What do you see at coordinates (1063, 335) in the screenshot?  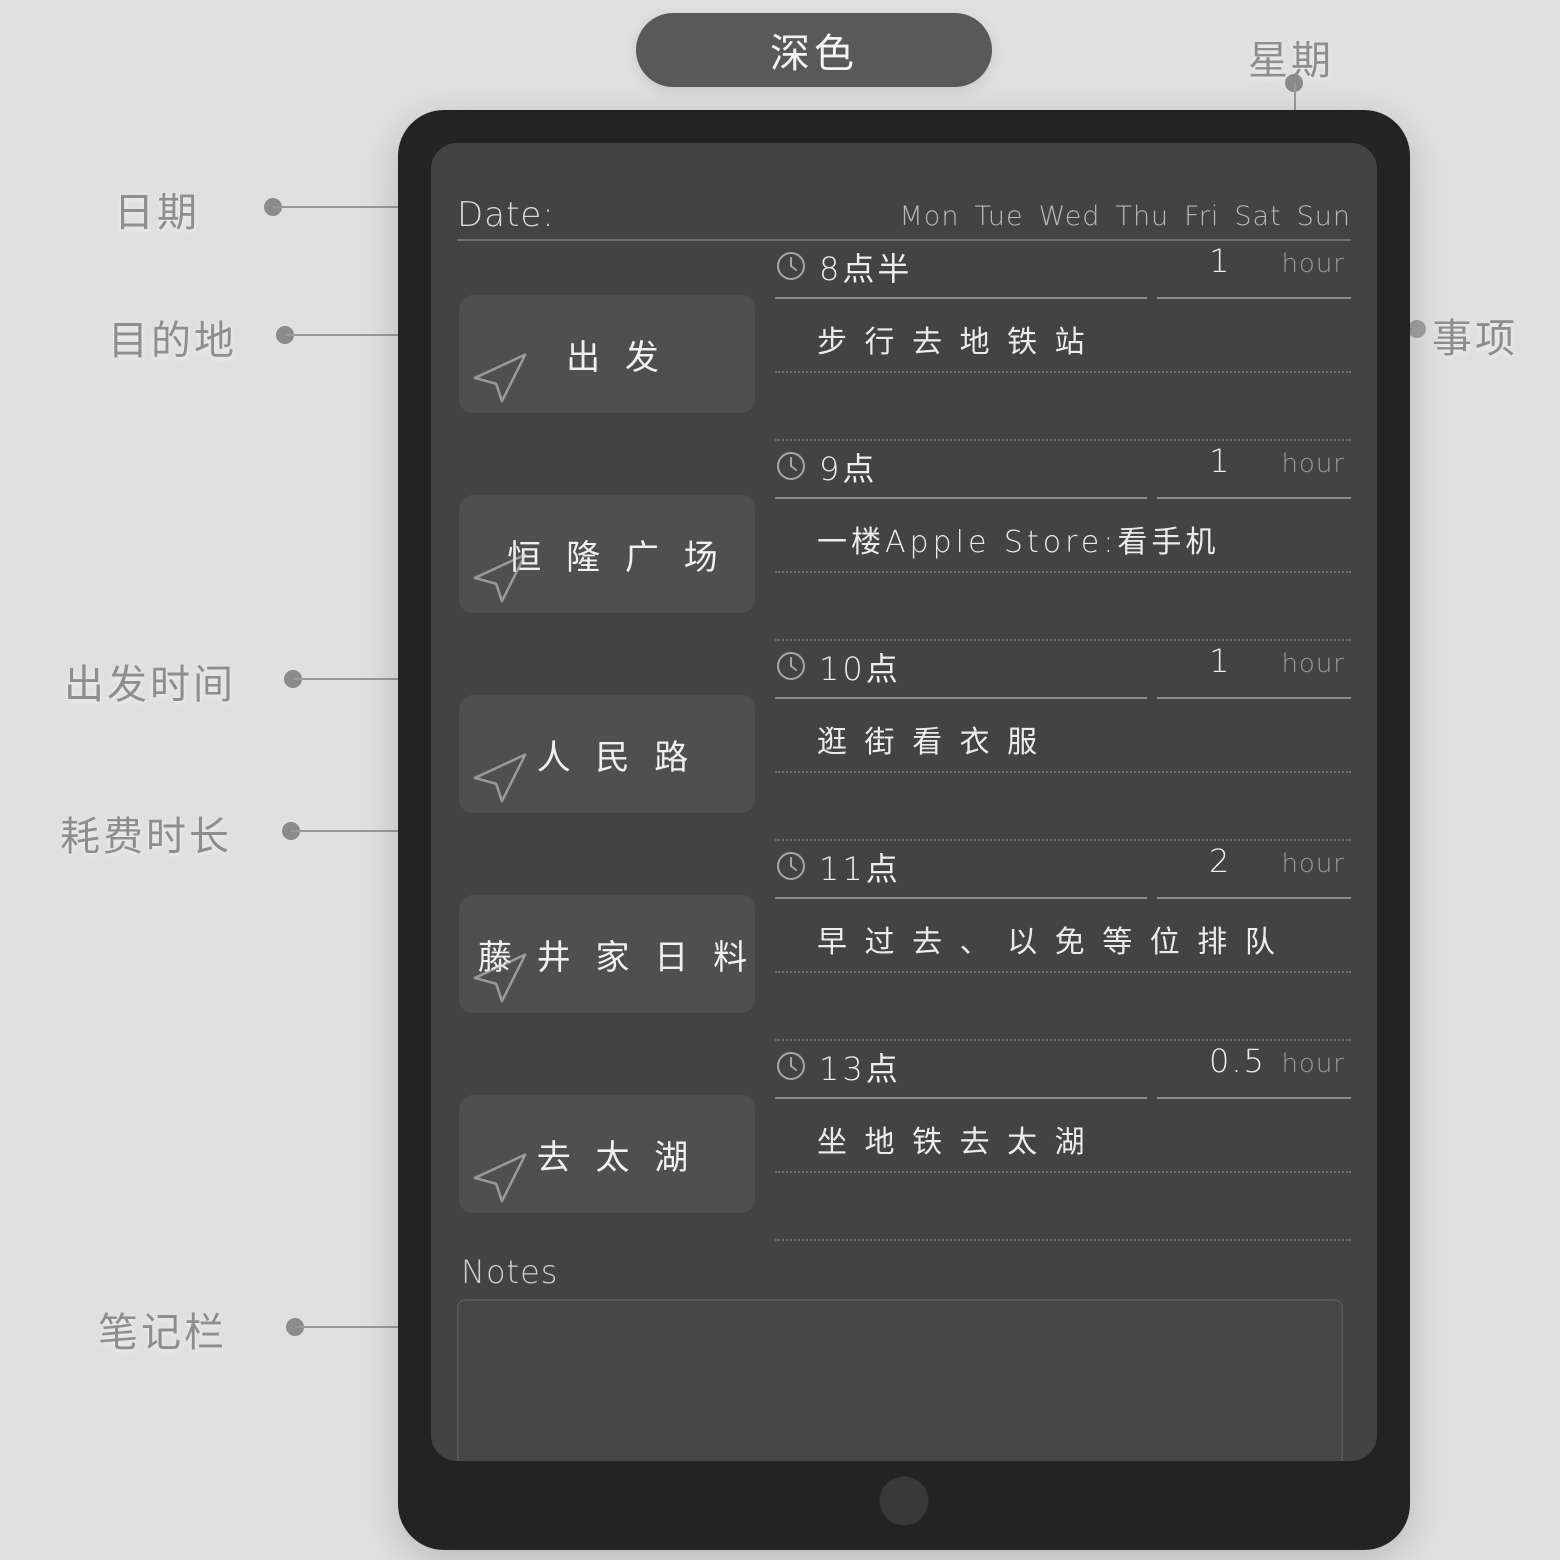 I see `task-field: 步 行 去 地 铁 站` at bounding box center [1063, 335].